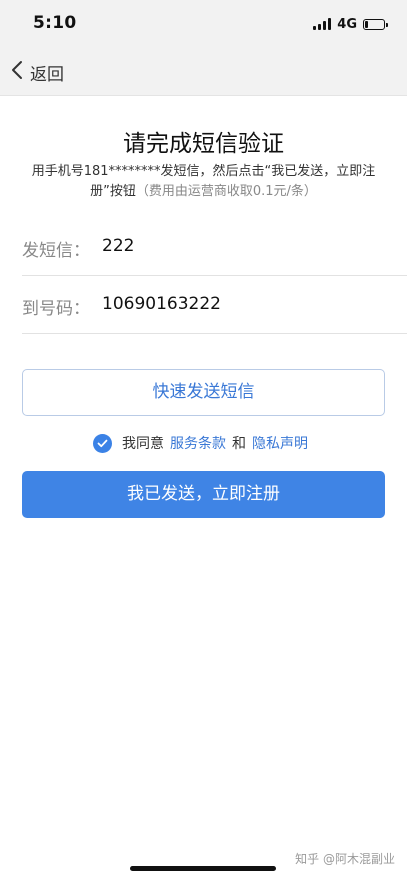 The height and width of the screenshot is (880, 407). What do you see at coordinates (55, 23) in the screenshot?
I see `status-time: 5:10` at bounding box center [55, 23].